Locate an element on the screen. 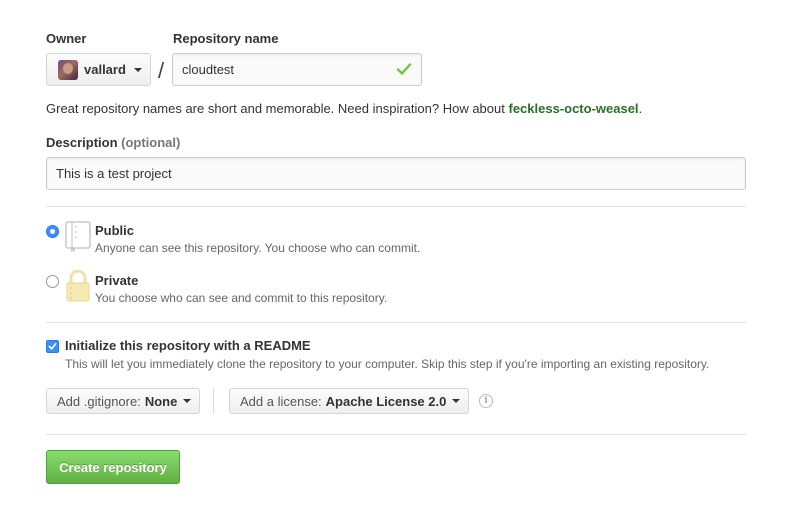 This screenshot has height=512, width=785. avatar is located at coordinates (68, 69).